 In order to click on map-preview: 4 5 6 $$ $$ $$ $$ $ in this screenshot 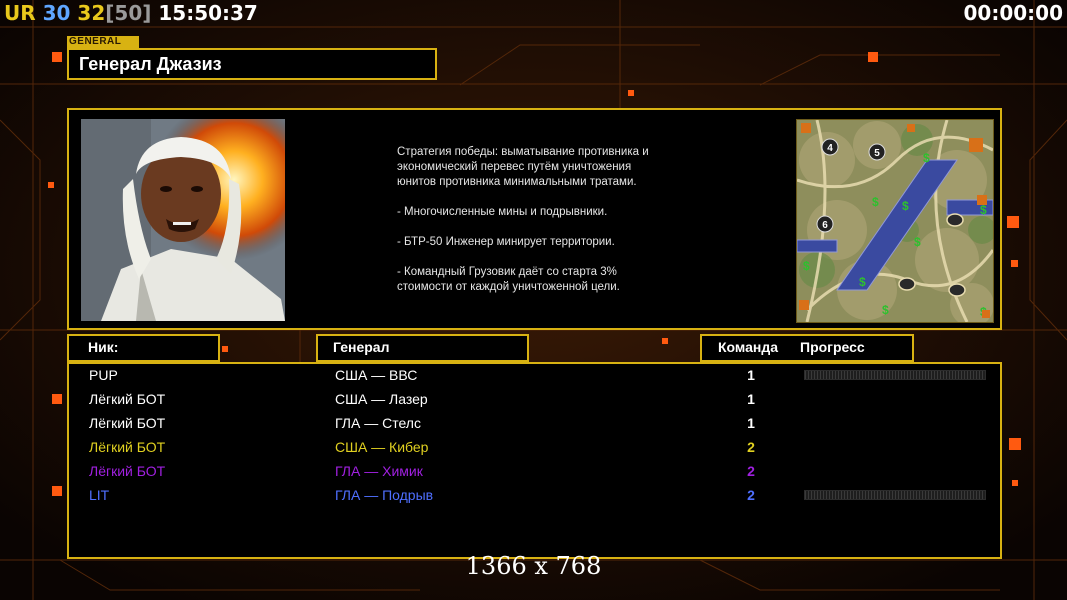, I will do `click(895, 221)`.